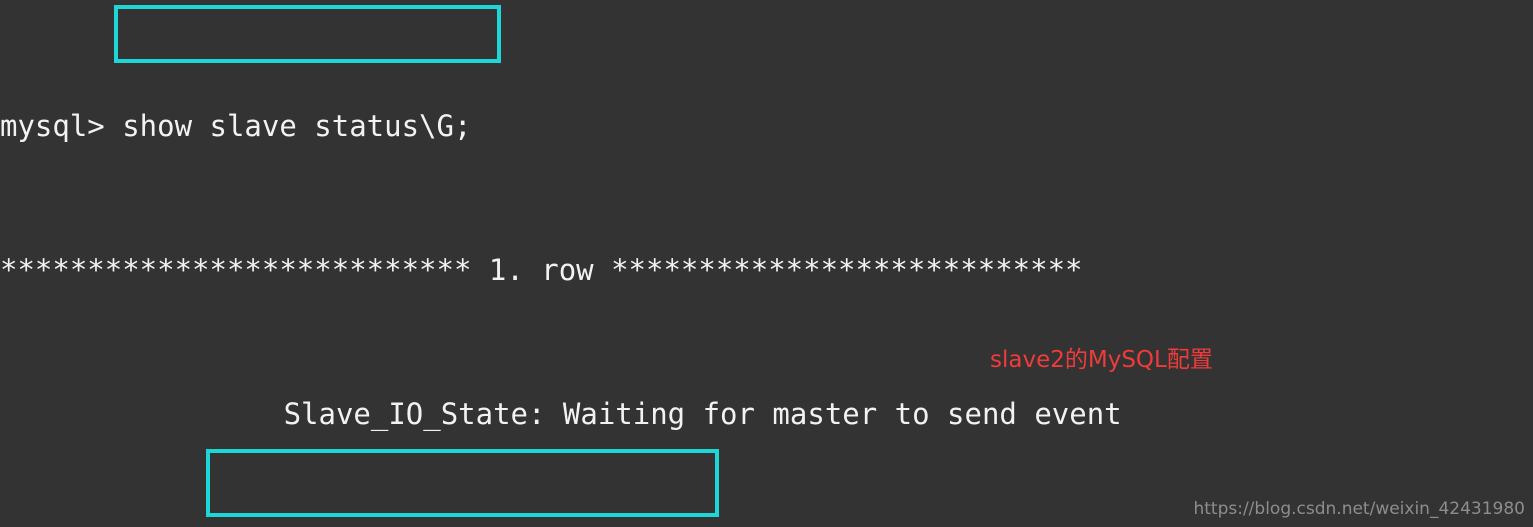 This screenshot has height=527, width=1533. What do you see at coordinates (842, 414) in the screenshot?
I see `field-value-text: Waiting for master to send event` at bounding box center [842, 414].